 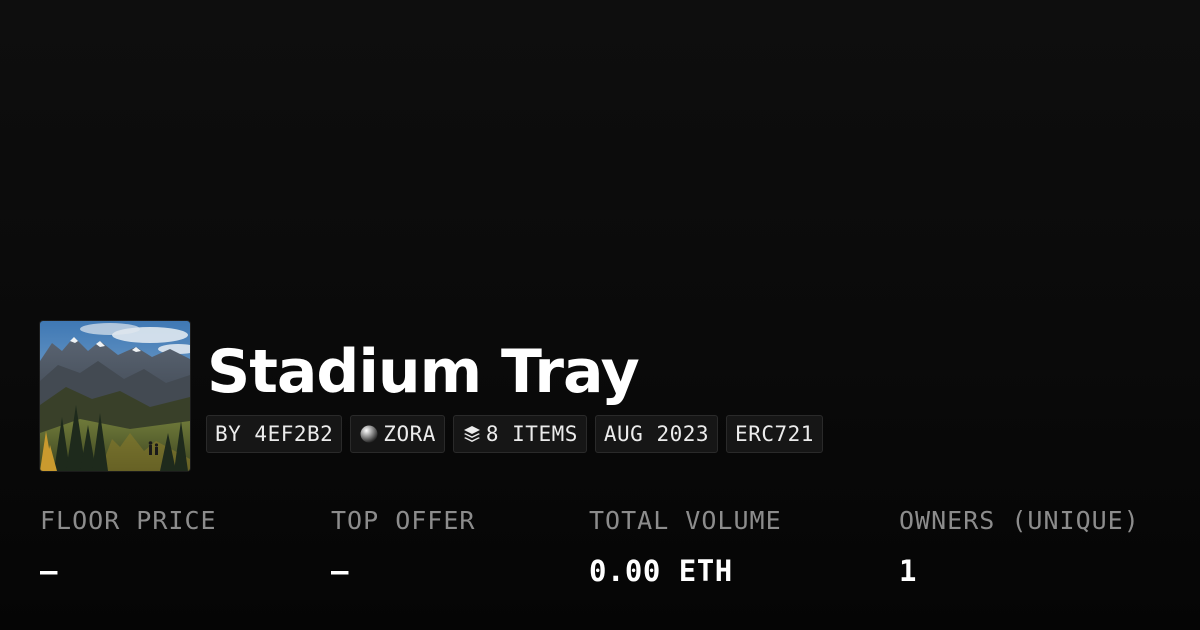 I want to click on total-volume-label: TOTAL VOLUME, so click(x=685, y=520).